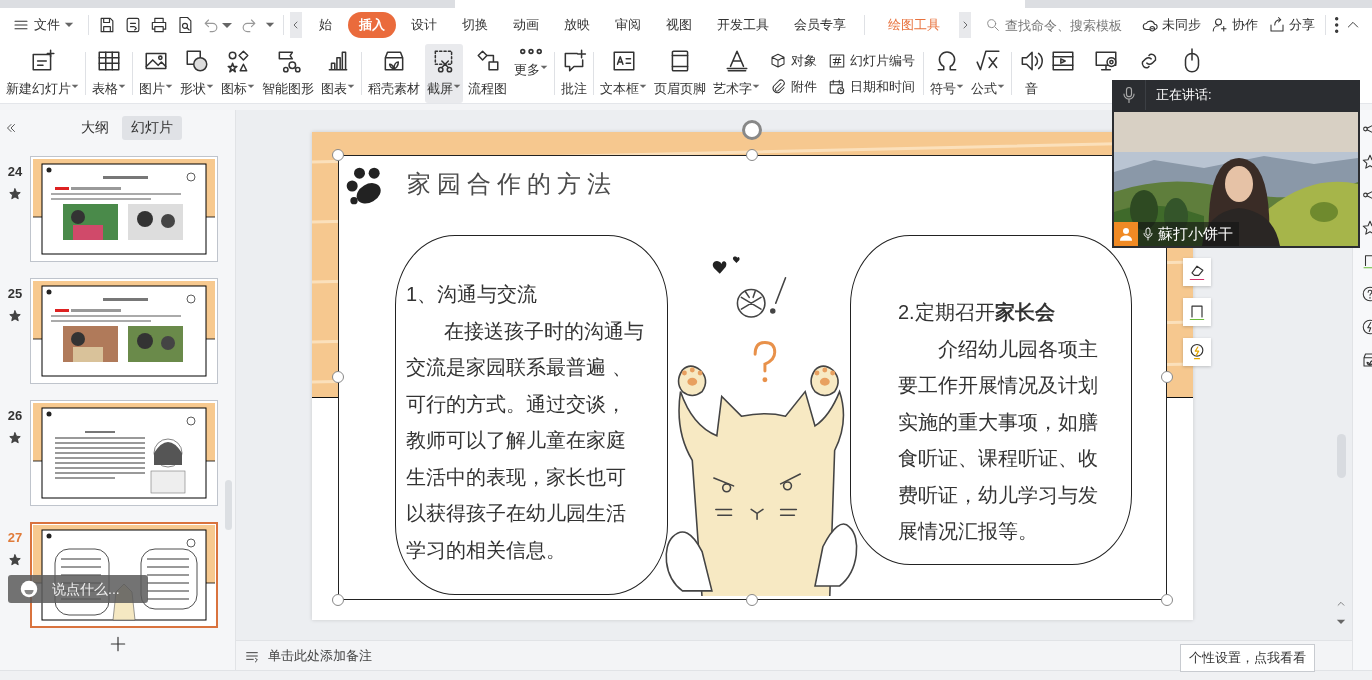 The image size is (1372, 680). I want to click on bubble-heading: 1、沟通与交流, so click(472, 294).